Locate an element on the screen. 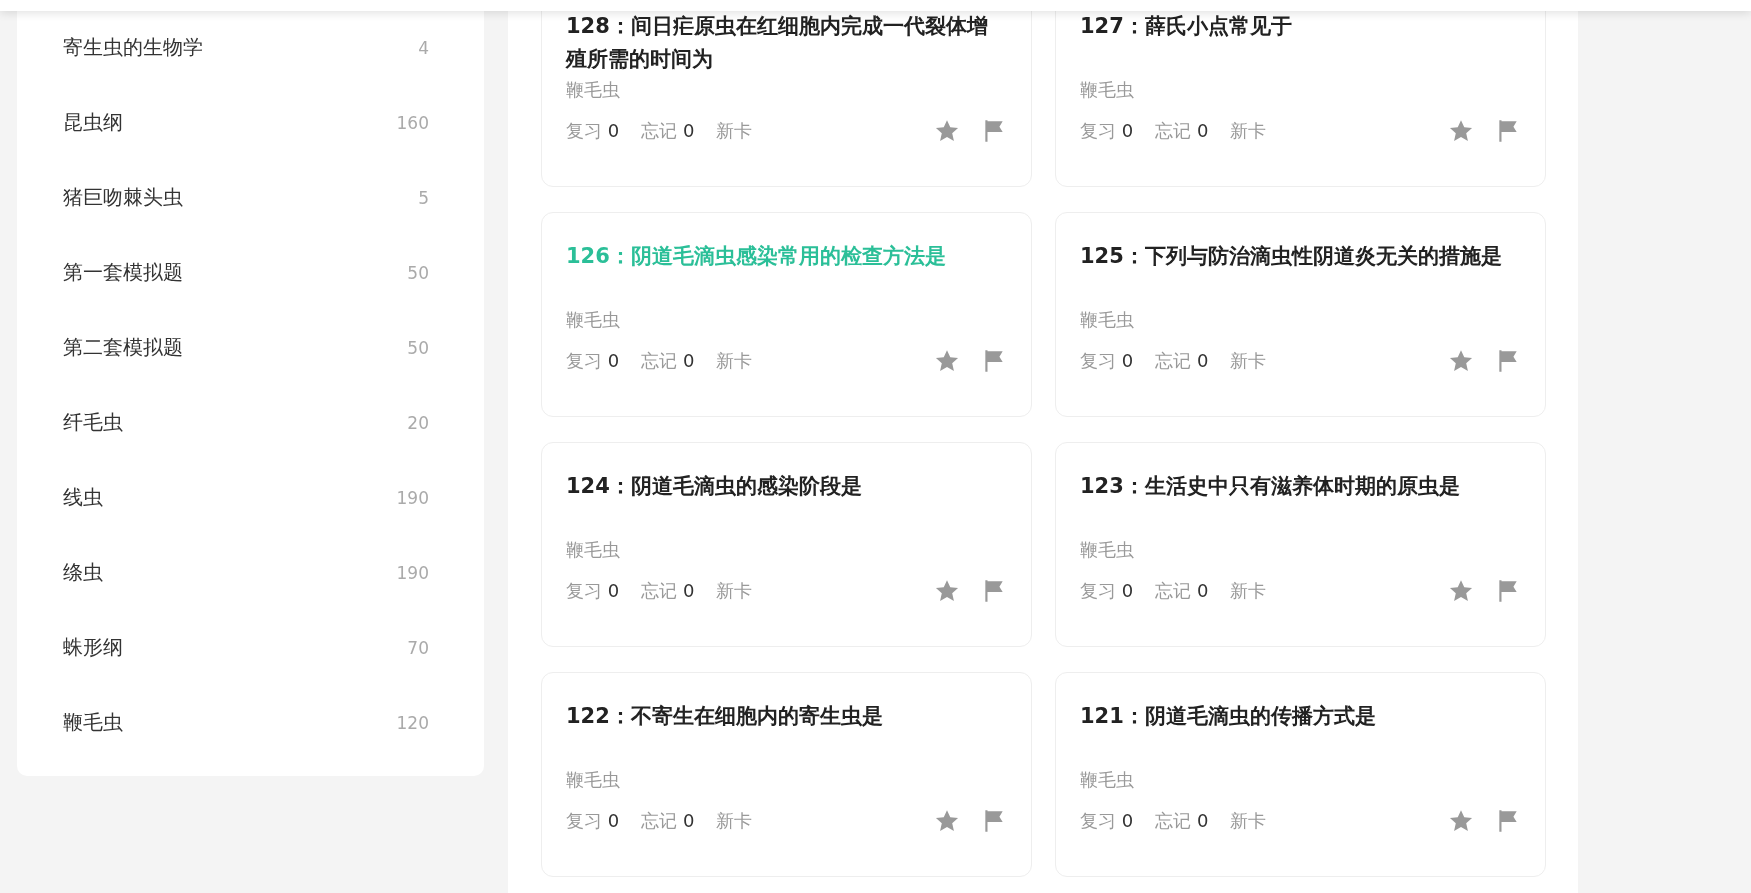 The width and height of the screenshot is (1751, 893). category-count: 20 is located at coordinates (418, 422).